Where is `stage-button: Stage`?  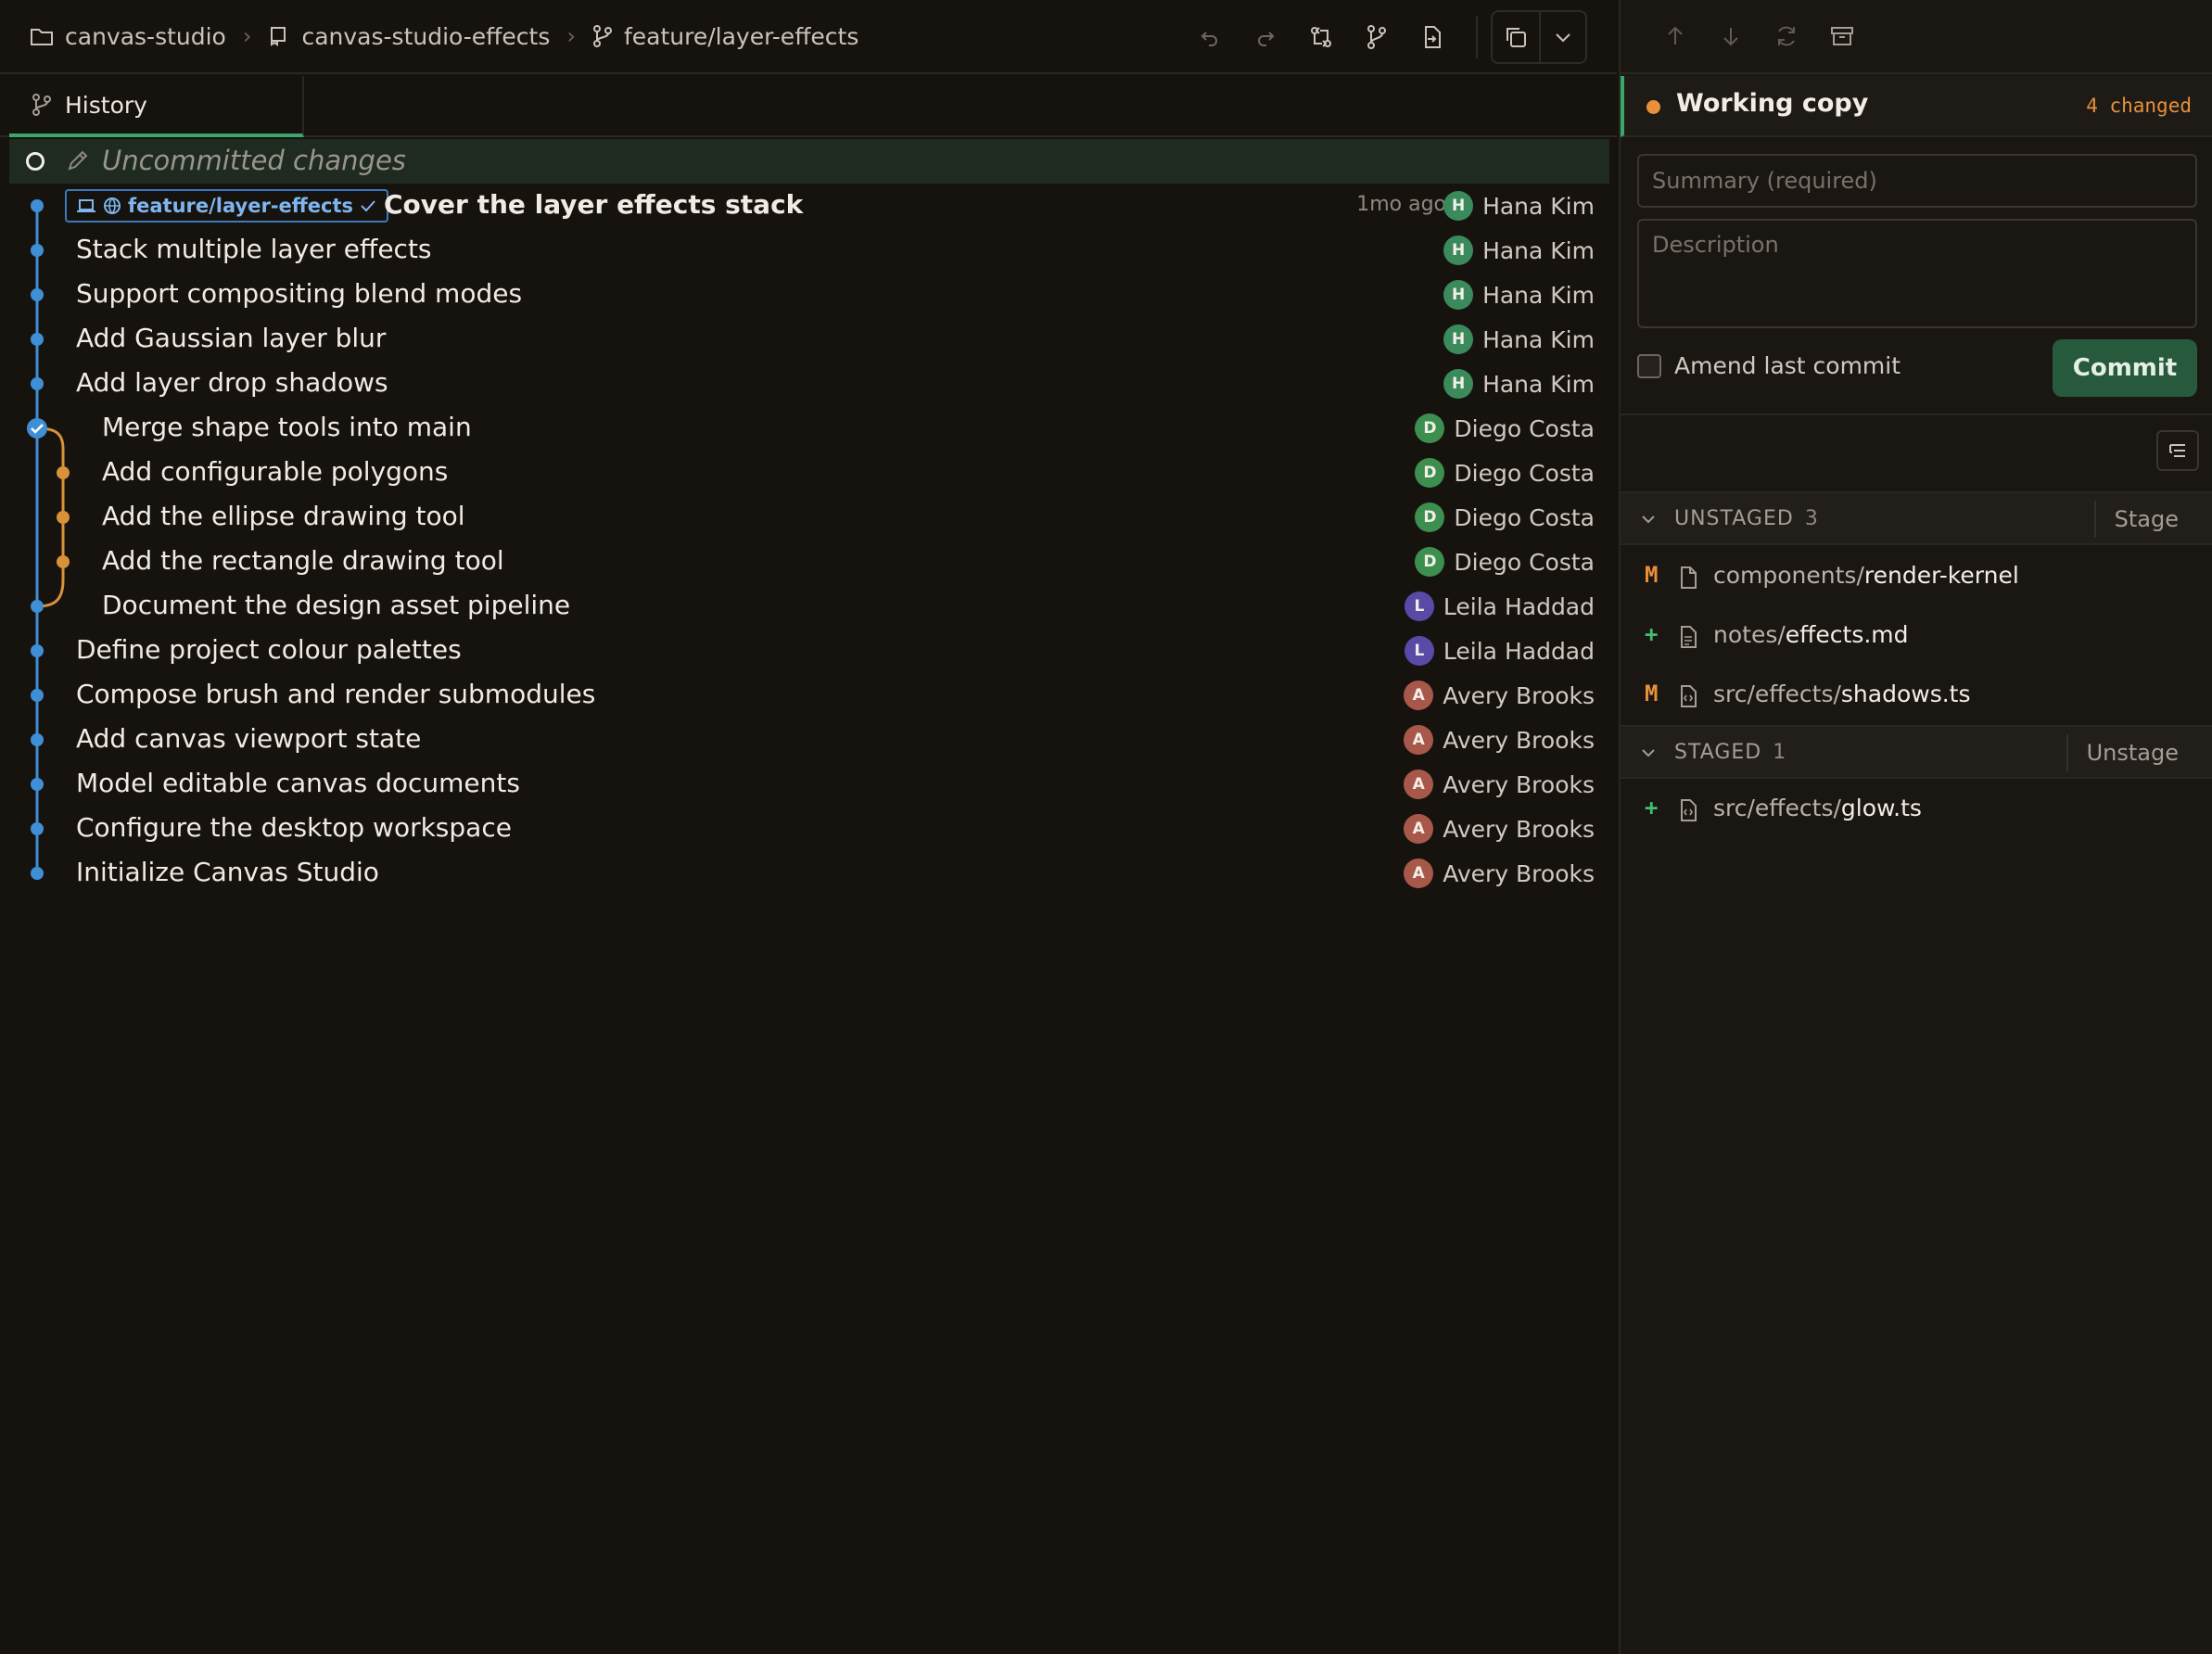
stage-button: Stage is located at coordinates (2145, 519).